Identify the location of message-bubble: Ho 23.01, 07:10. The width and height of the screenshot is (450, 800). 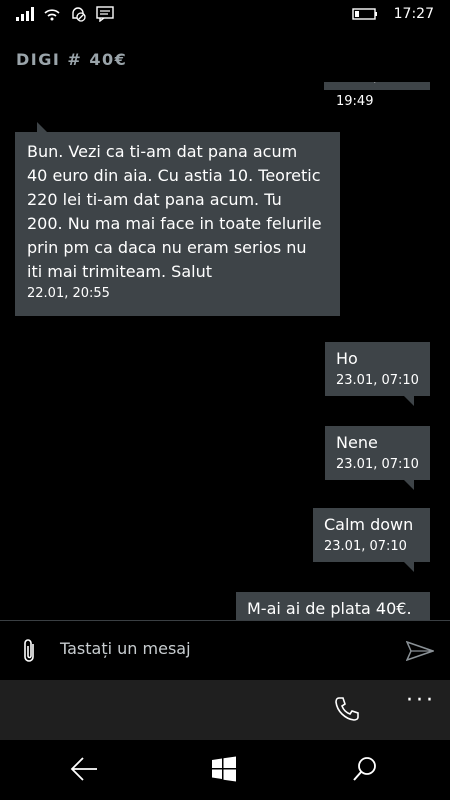
(377, 374).